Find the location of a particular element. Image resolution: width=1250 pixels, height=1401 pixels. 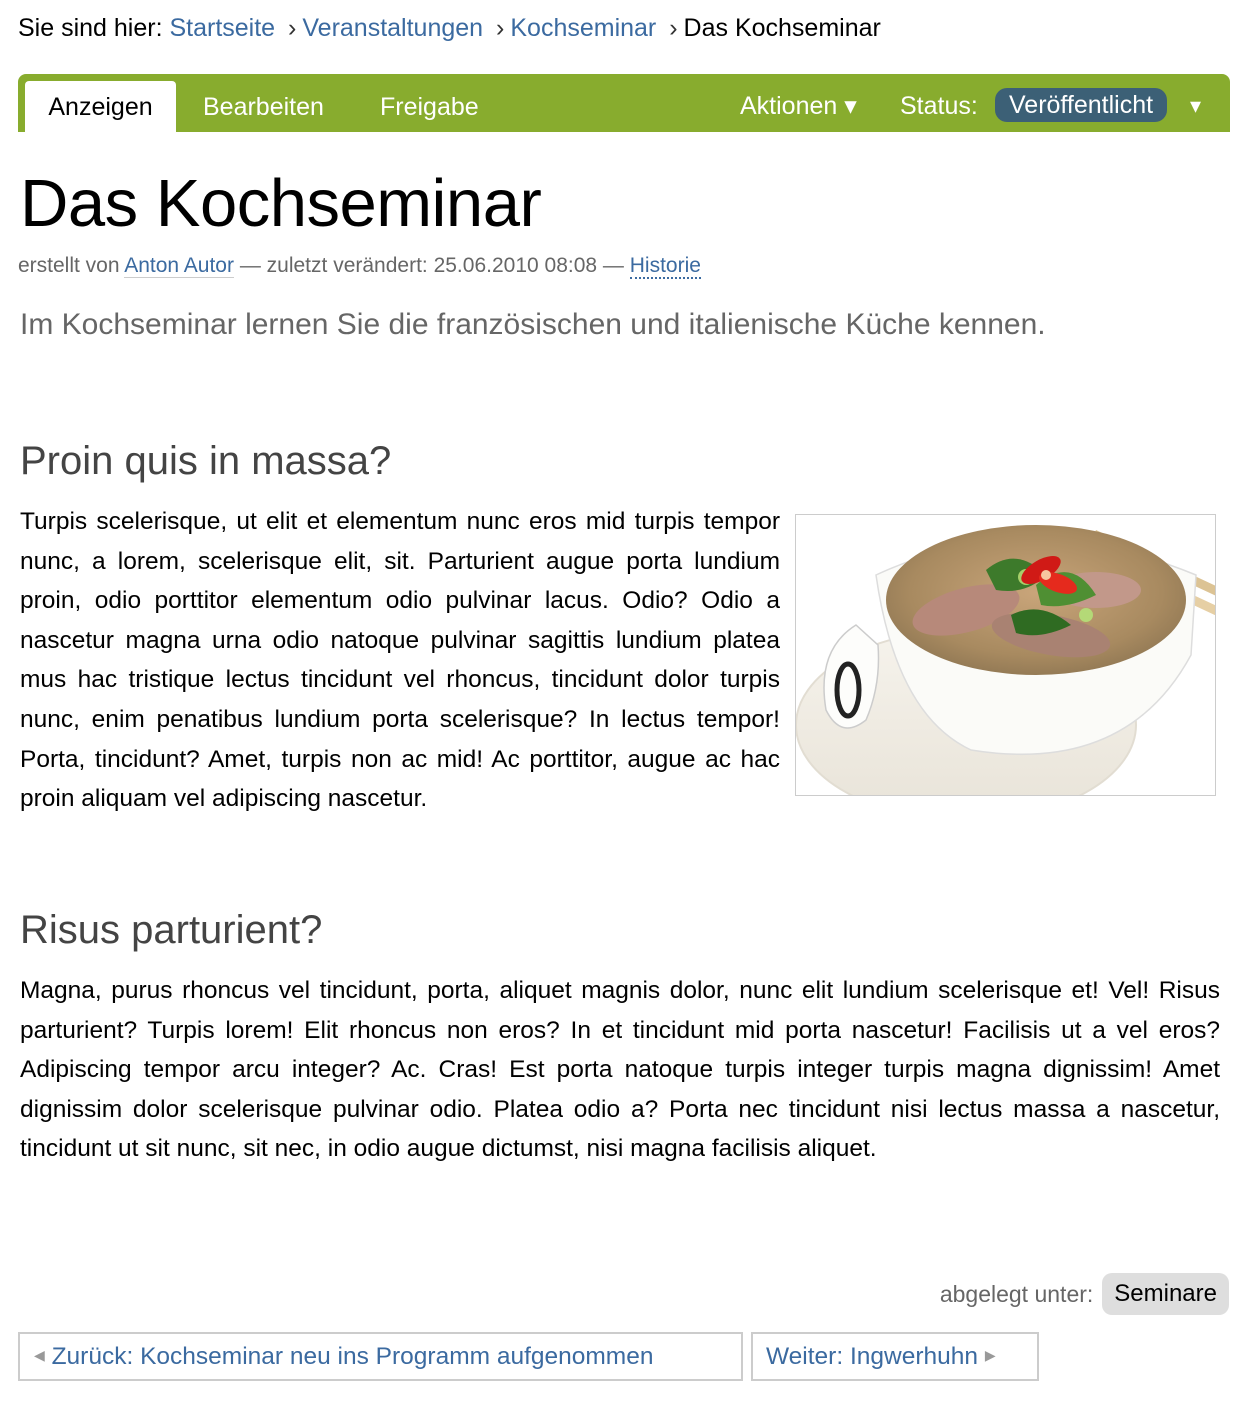

soup-bowl-image is located at coordinates (1005, 655).